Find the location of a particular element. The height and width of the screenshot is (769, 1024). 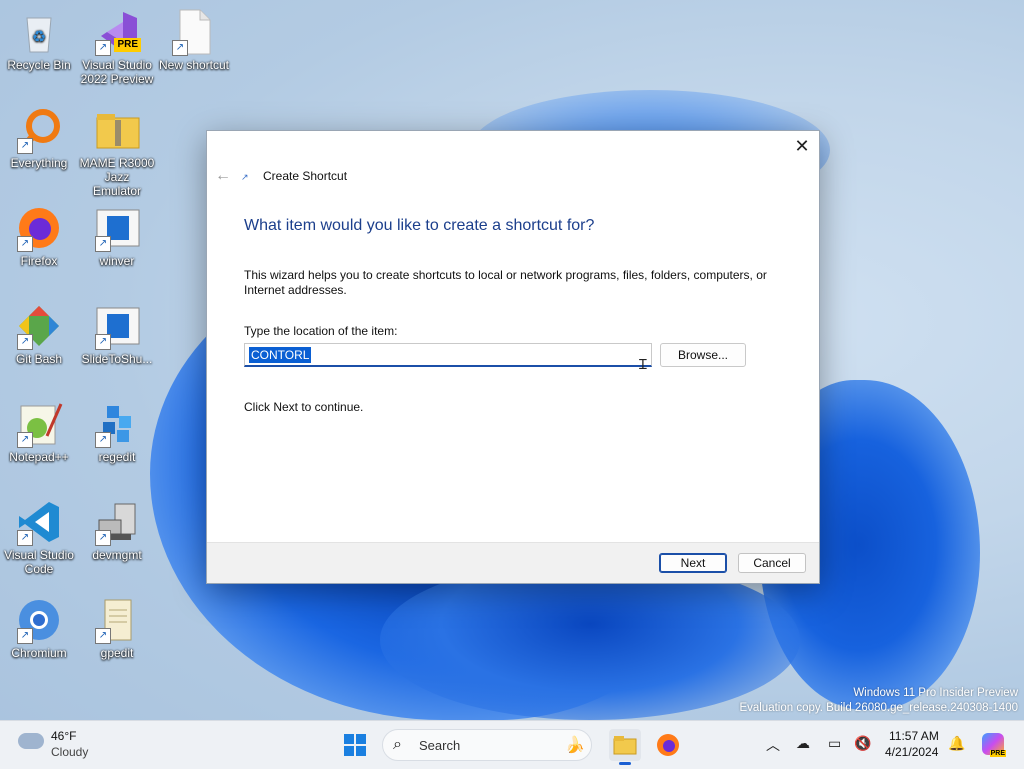

desktop-icon-vscode: ↗ Visual Studio Code is located at coordinates (39, 534).